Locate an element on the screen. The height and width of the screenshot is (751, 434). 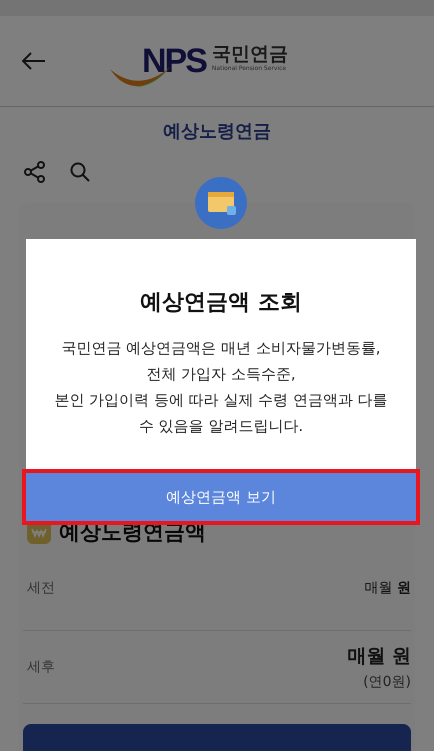
row-label: 세후 is located at coordinates (41, 667).